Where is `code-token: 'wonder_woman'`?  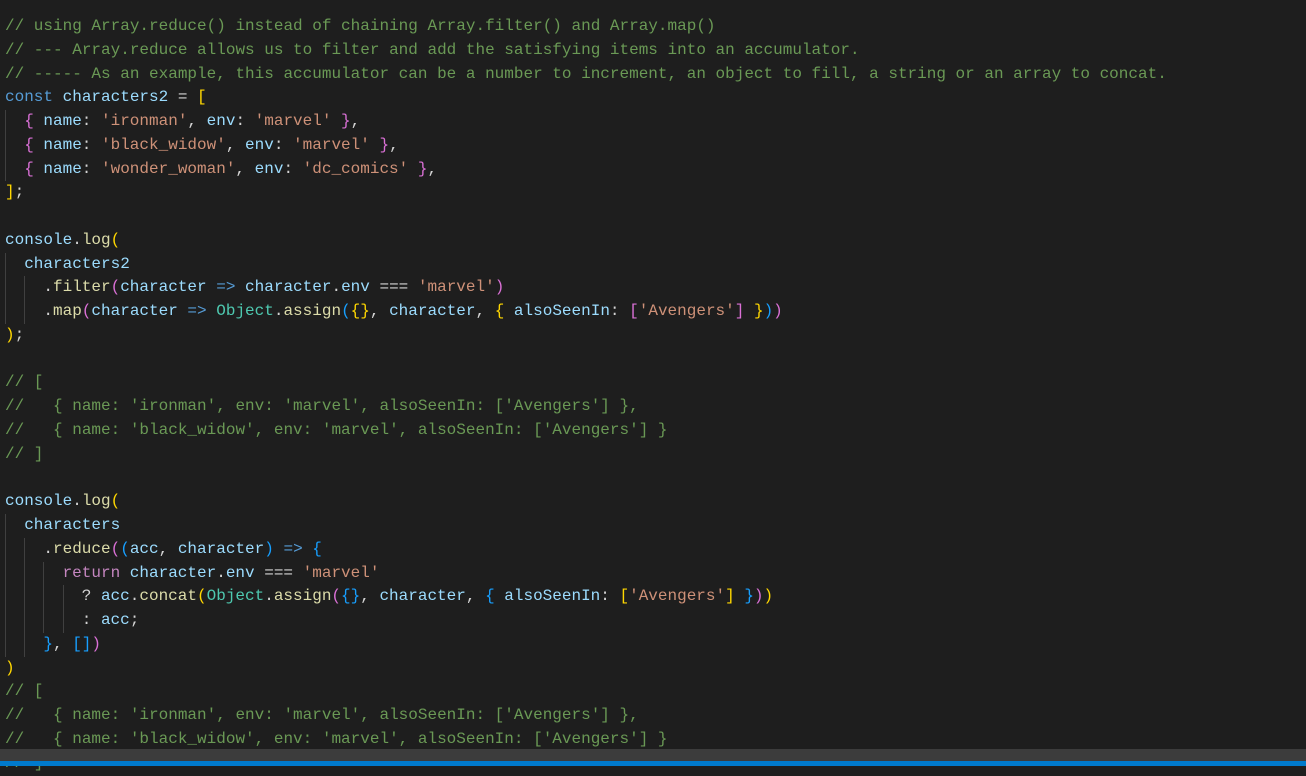 code-token: 'wonder_woman' is located at coordinates (168, 168).